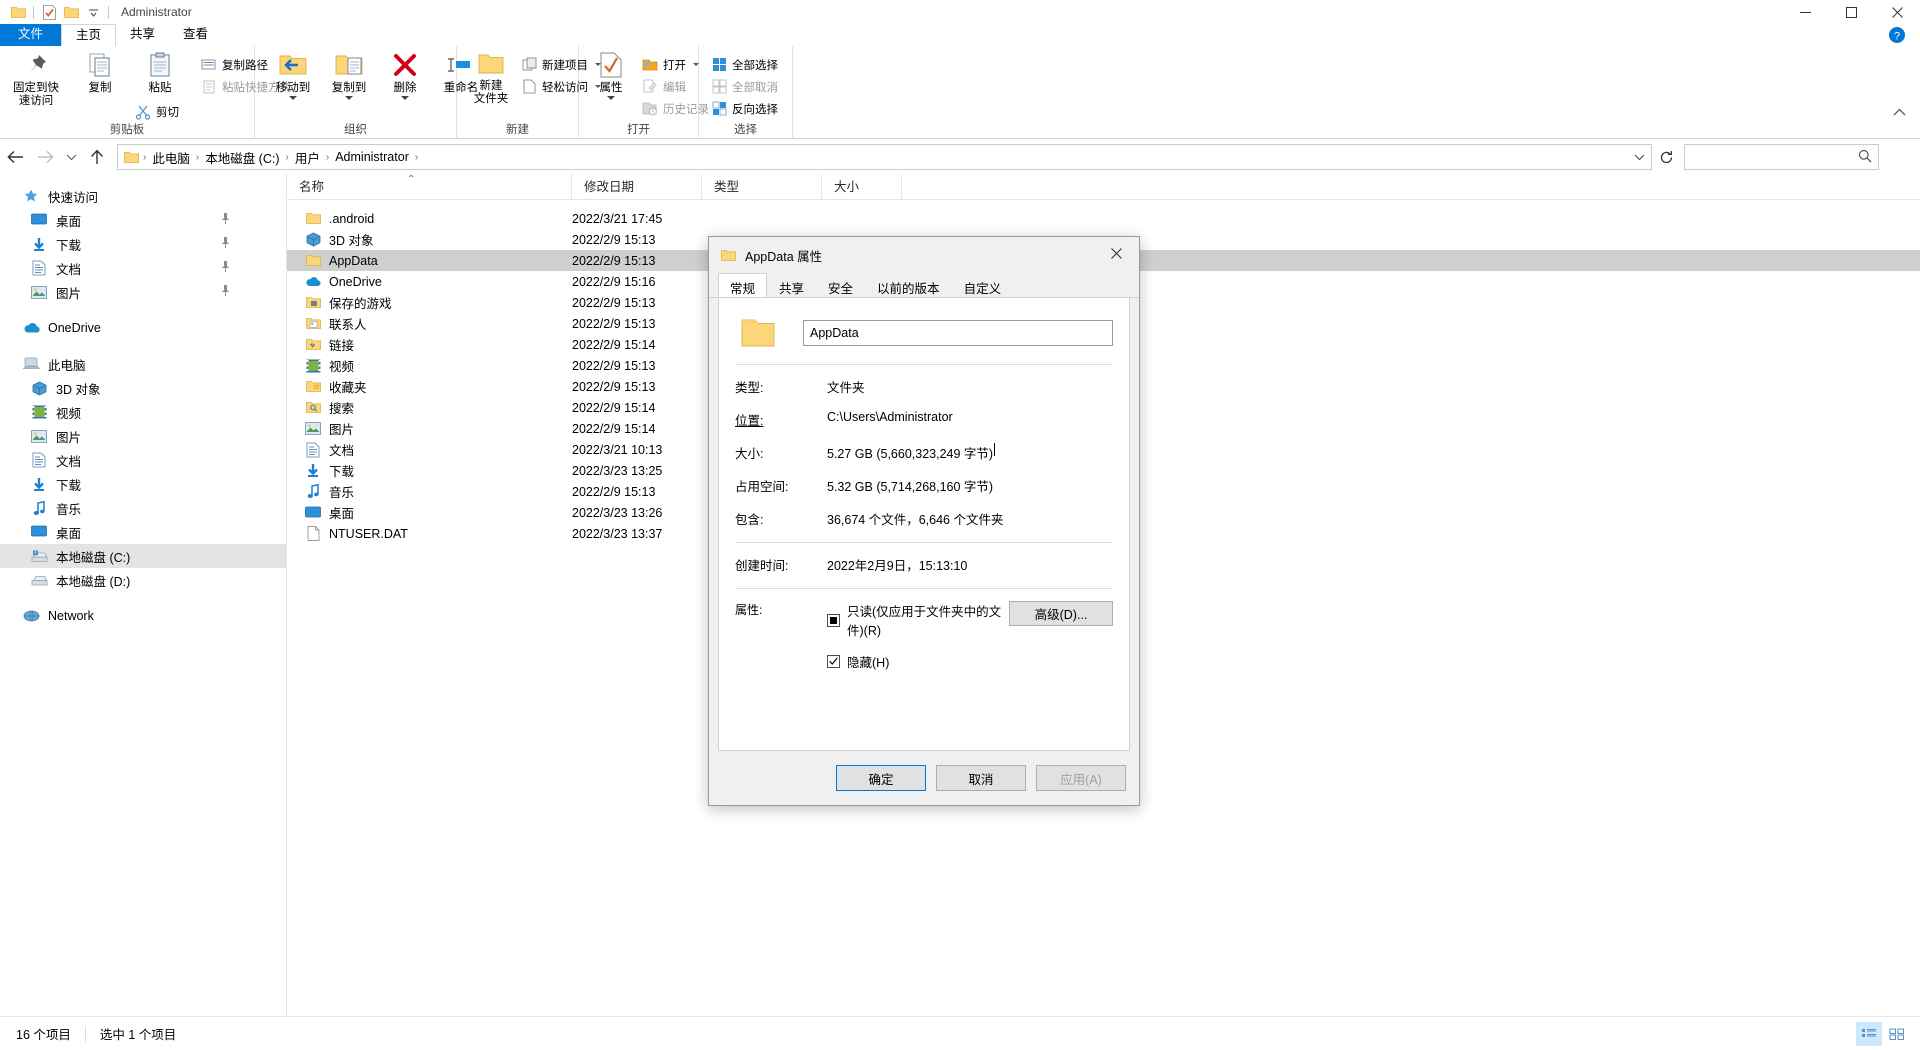  Describe the element at coordinates (100, 73) in the screenshot. I see `copy-button: 复制` at that location.